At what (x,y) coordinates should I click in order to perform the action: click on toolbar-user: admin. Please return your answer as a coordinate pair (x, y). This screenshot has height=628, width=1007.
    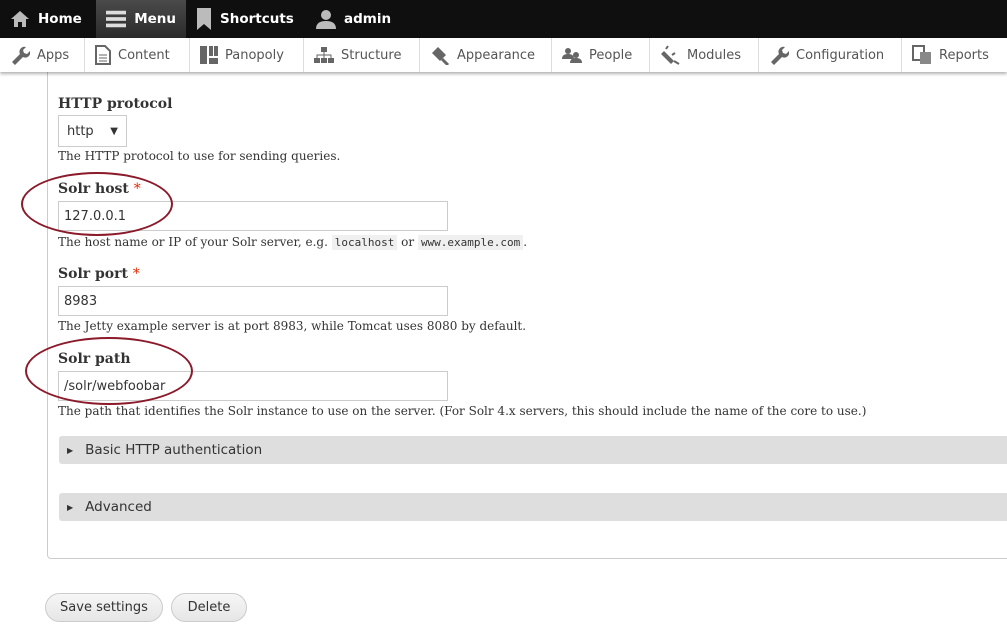
    Looking at the image, I should click on (353, 19).